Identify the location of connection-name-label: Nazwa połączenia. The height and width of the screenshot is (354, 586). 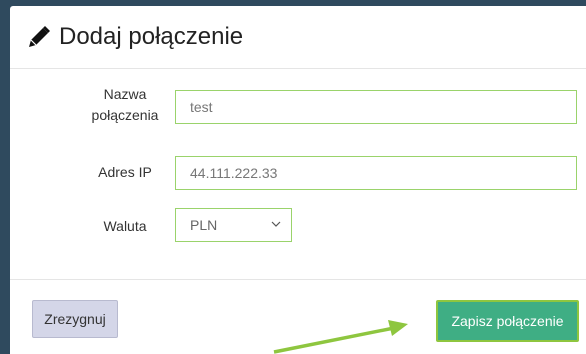
(125, 105).